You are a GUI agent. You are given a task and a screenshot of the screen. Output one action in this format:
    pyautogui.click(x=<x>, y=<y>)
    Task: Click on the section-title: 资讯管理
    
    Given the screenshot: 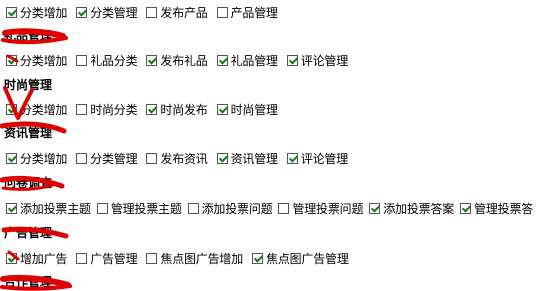 What is the action you would take?
    pyautogui.click(x=28, y=133)
    